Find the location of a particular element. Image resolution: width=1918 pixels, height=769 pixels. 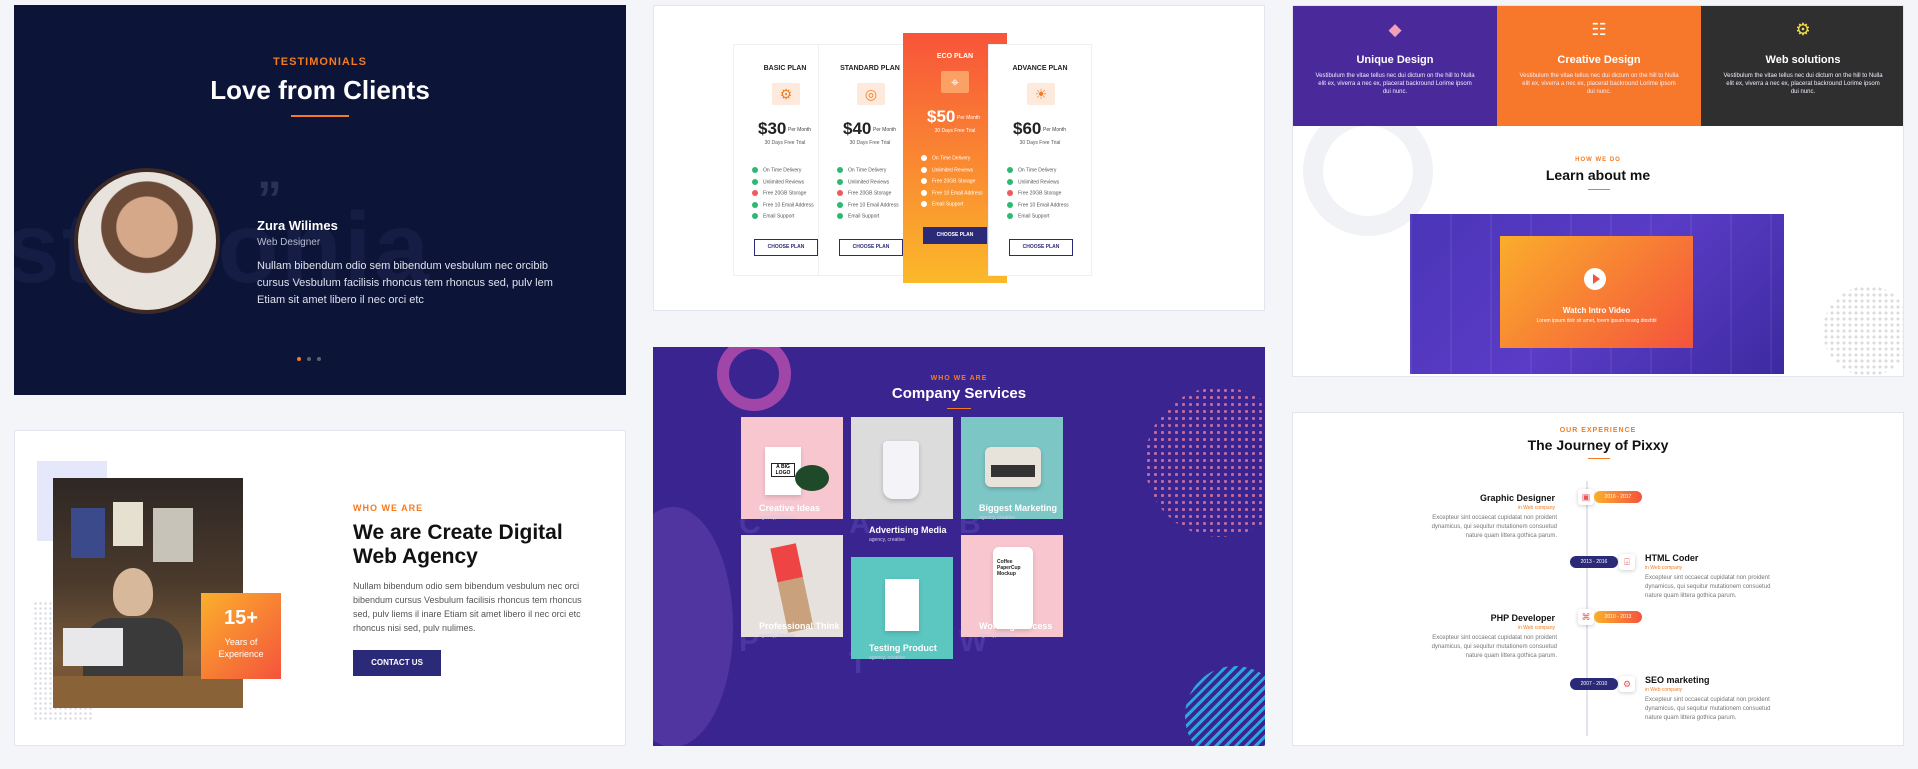

cup-mockup is located at coordinates (901, 470).